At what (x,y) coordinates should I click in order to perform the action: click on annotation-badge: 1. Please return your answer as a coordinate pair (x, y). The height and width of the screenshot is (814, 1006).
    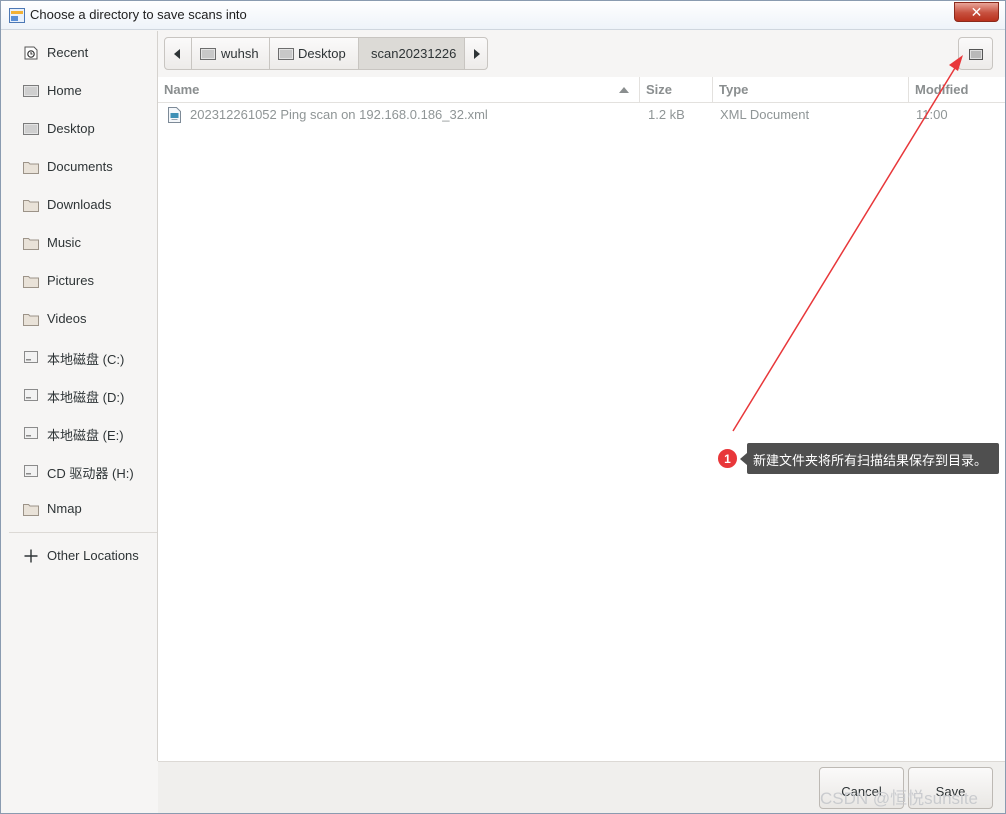
    Looking at the image, I should click on (727, 458).